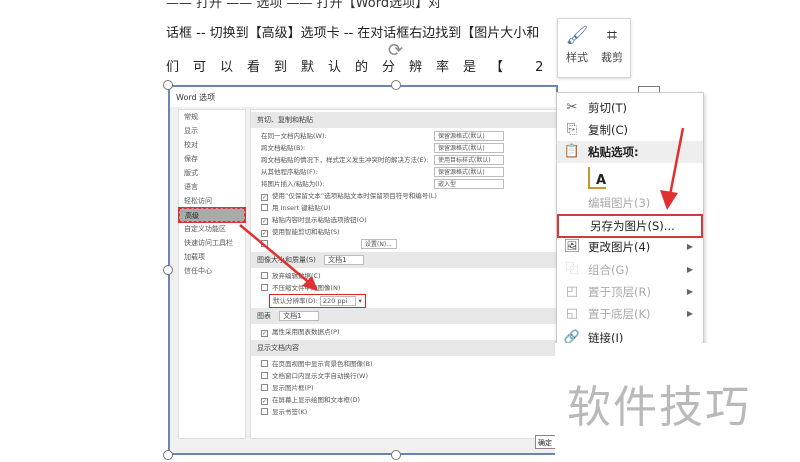 The height and width of the screenshot is (462, 800). What do you see at coordinates (344, 260) in the screenshot?
I see `image-doc-select: 文档1` at bounding box center [344, 260].